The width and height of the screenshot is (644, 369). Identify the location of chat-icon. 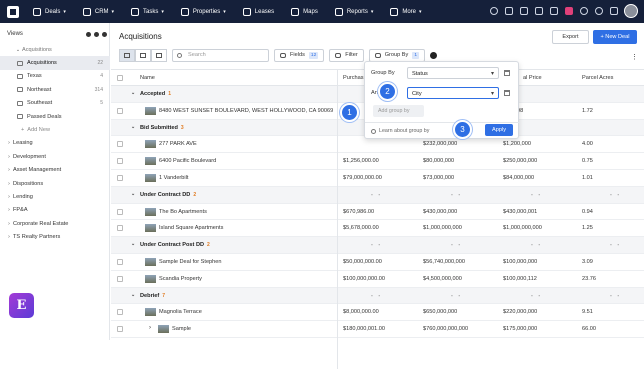
(554, 11).